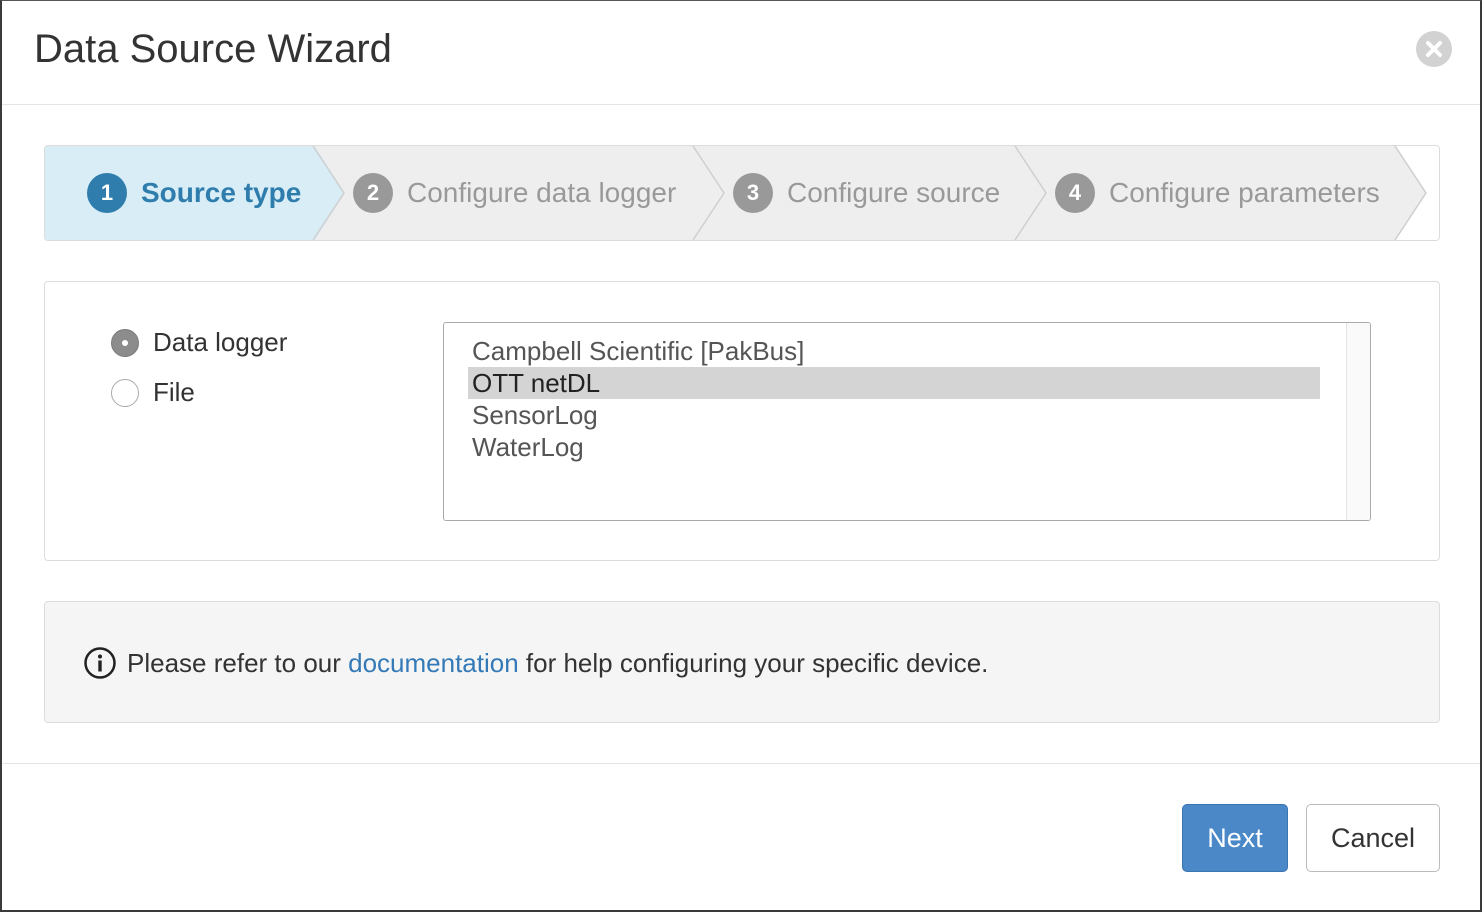 This screenshot has width=1482, height=913. I want to click on step-source-type: 1 Source type, so click(194, 193).